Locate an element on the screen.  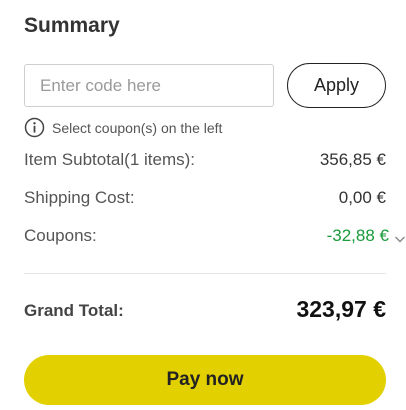
summary-divider is located at coordinates (205, 273).